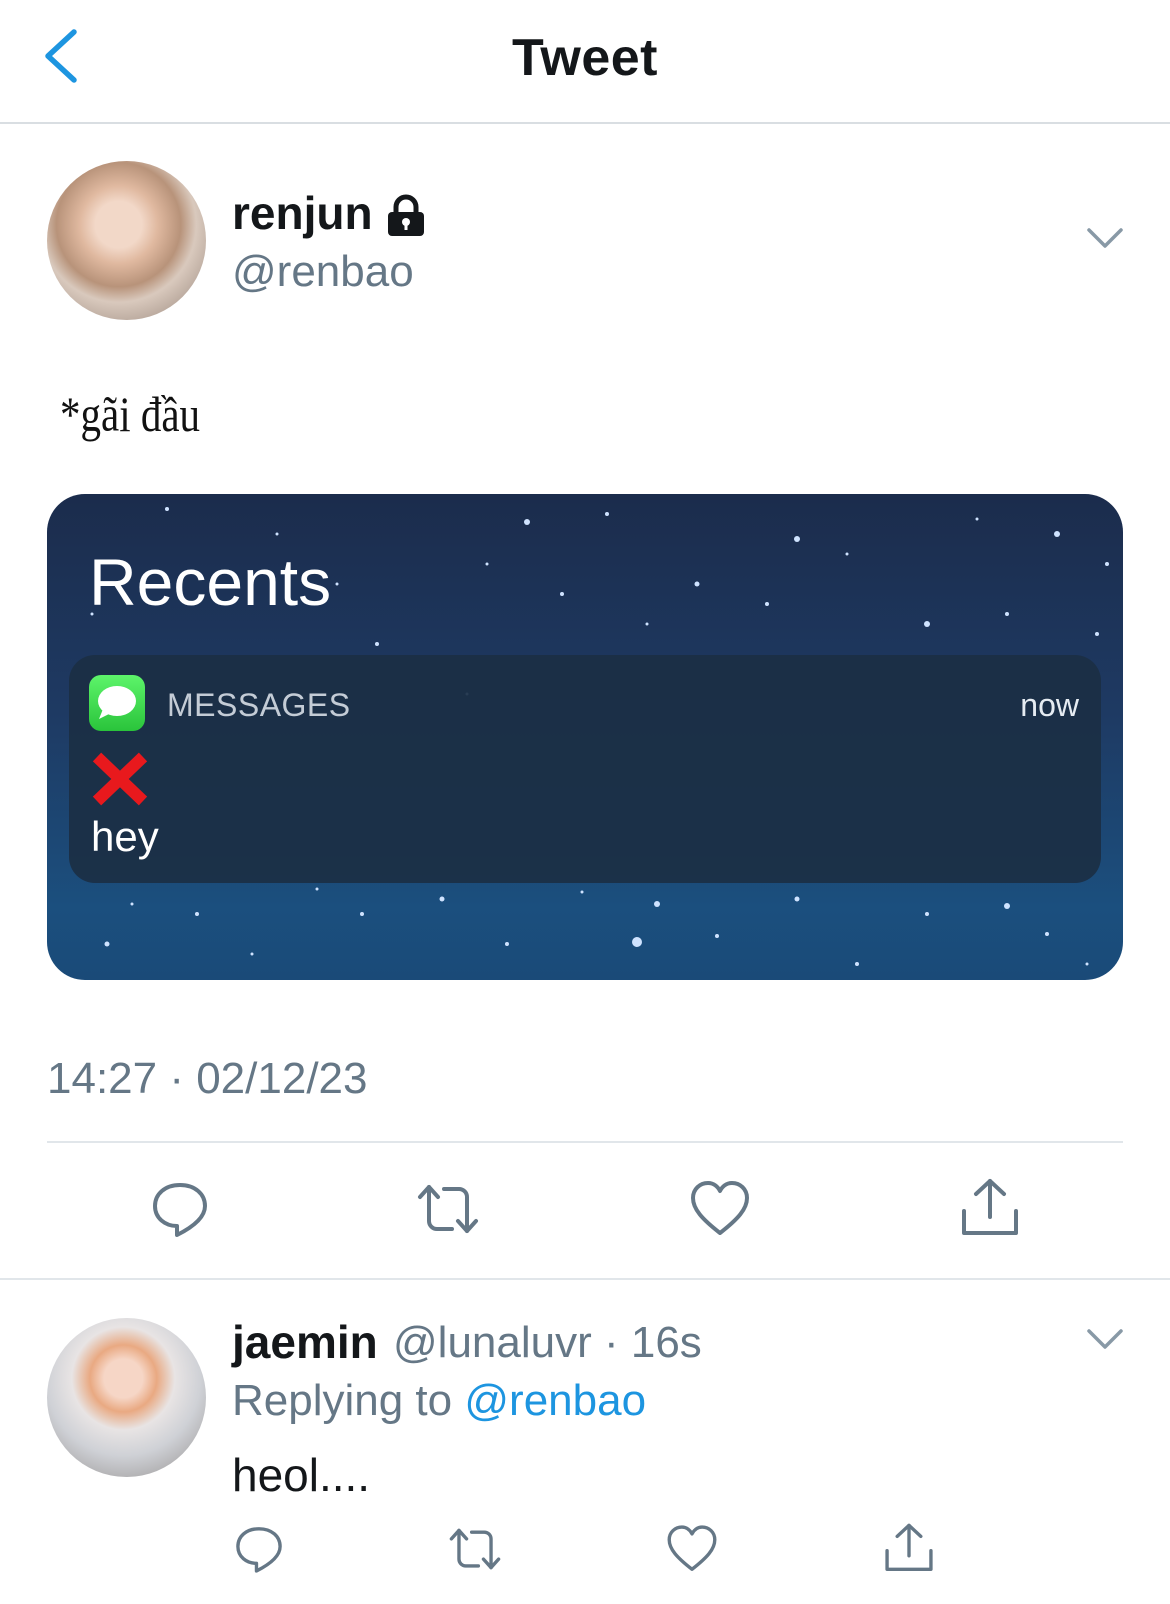 The height and width of the screenshot is (1604, 1170). I want to click on author-avatar, so click(126, 240).